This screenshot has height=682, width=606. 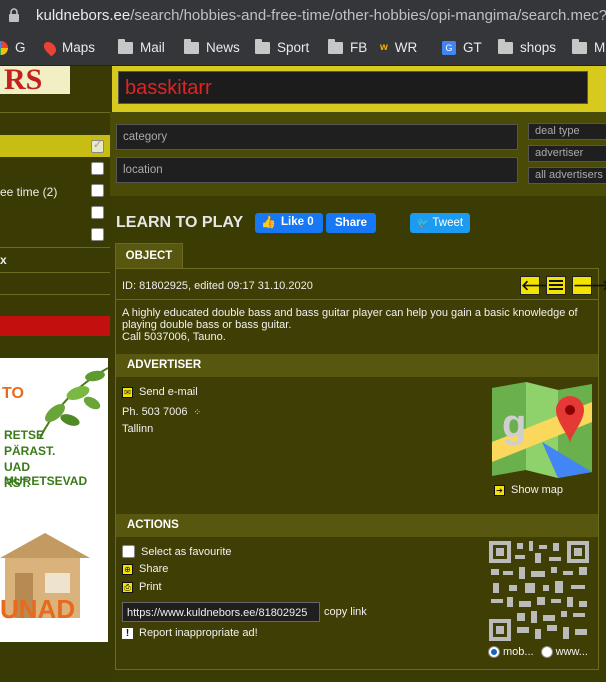 What do you see at coordinates (145, 569) in the screenshot?
I see `share-link: ⊕ Share` at bounding box center [145, 569].